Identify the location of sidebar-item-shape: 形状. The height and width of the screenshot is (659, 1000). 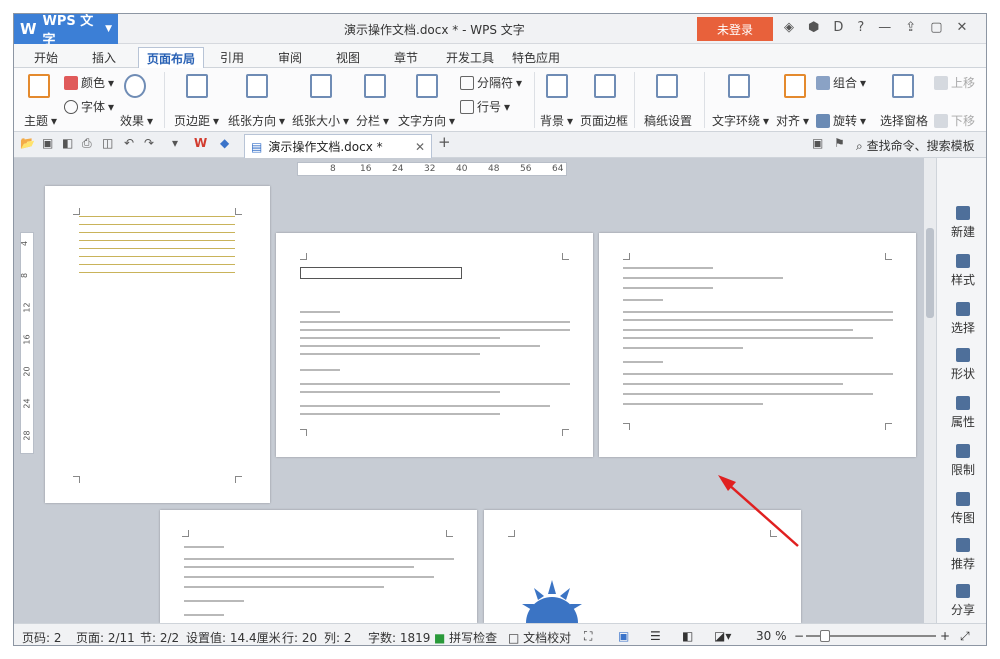
(961, 365).